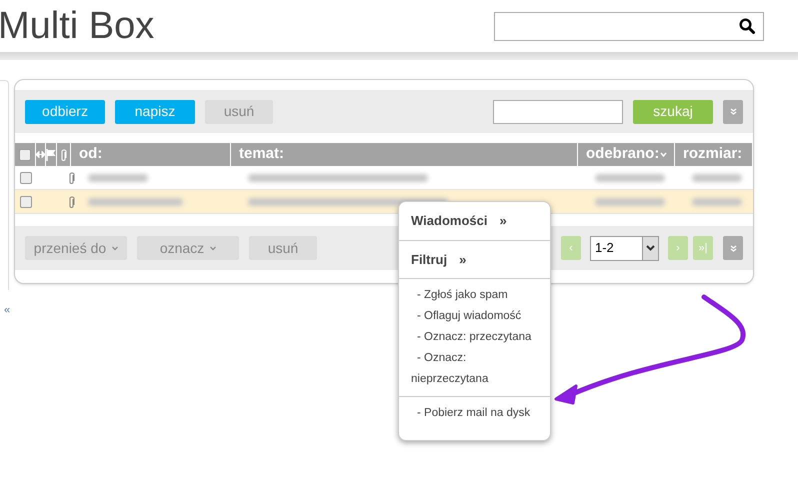  I want to click on submenu-item: Wiadomości », so click(474, 220).